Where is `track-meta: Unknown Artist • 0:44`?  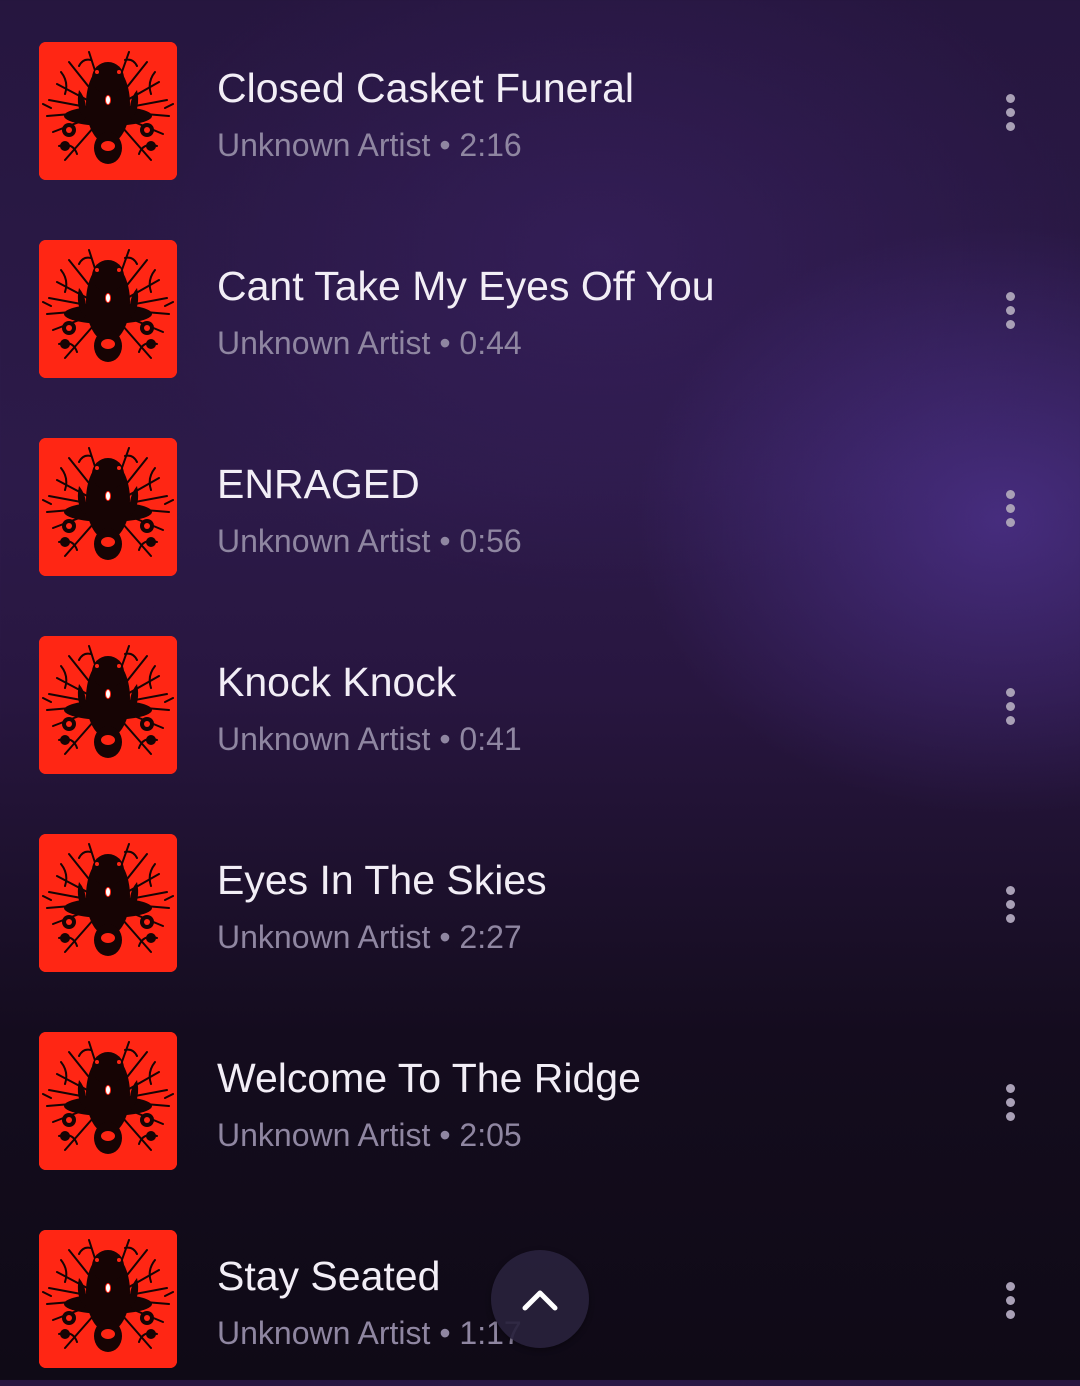
track-meta: Unknown Artist • 0:44 is located at coordinates (369, 343).